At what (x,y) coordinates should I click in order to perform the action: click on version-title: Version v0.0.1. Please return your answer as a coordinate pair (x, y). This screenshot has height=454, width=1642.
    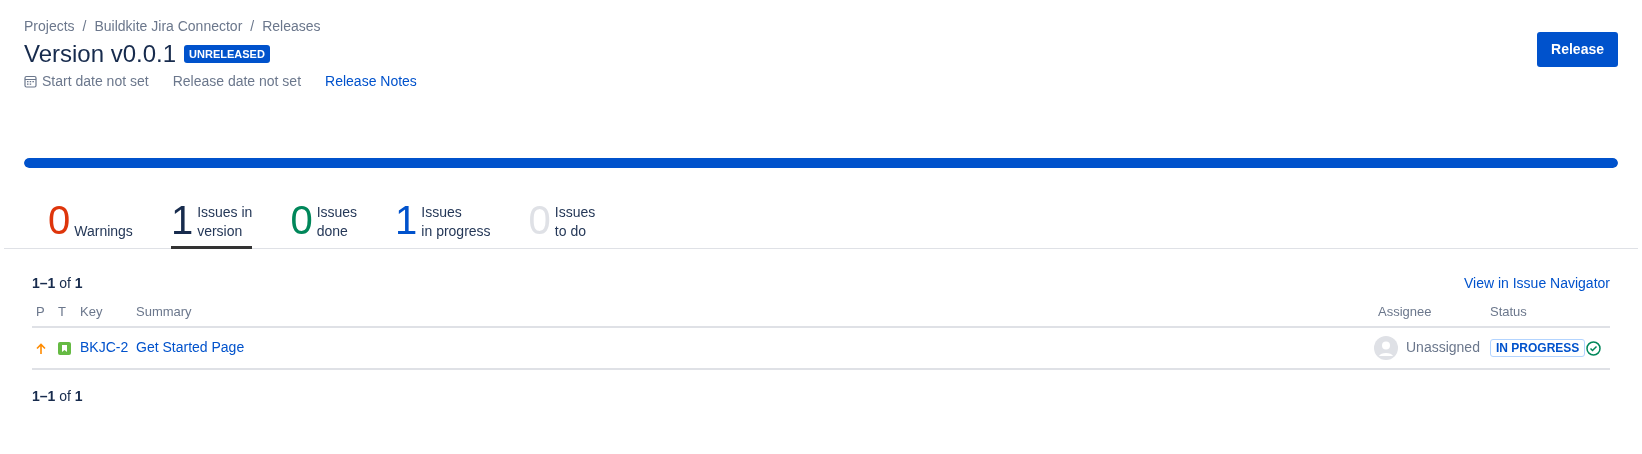
    Looking at the image, I should click on (100, 54).